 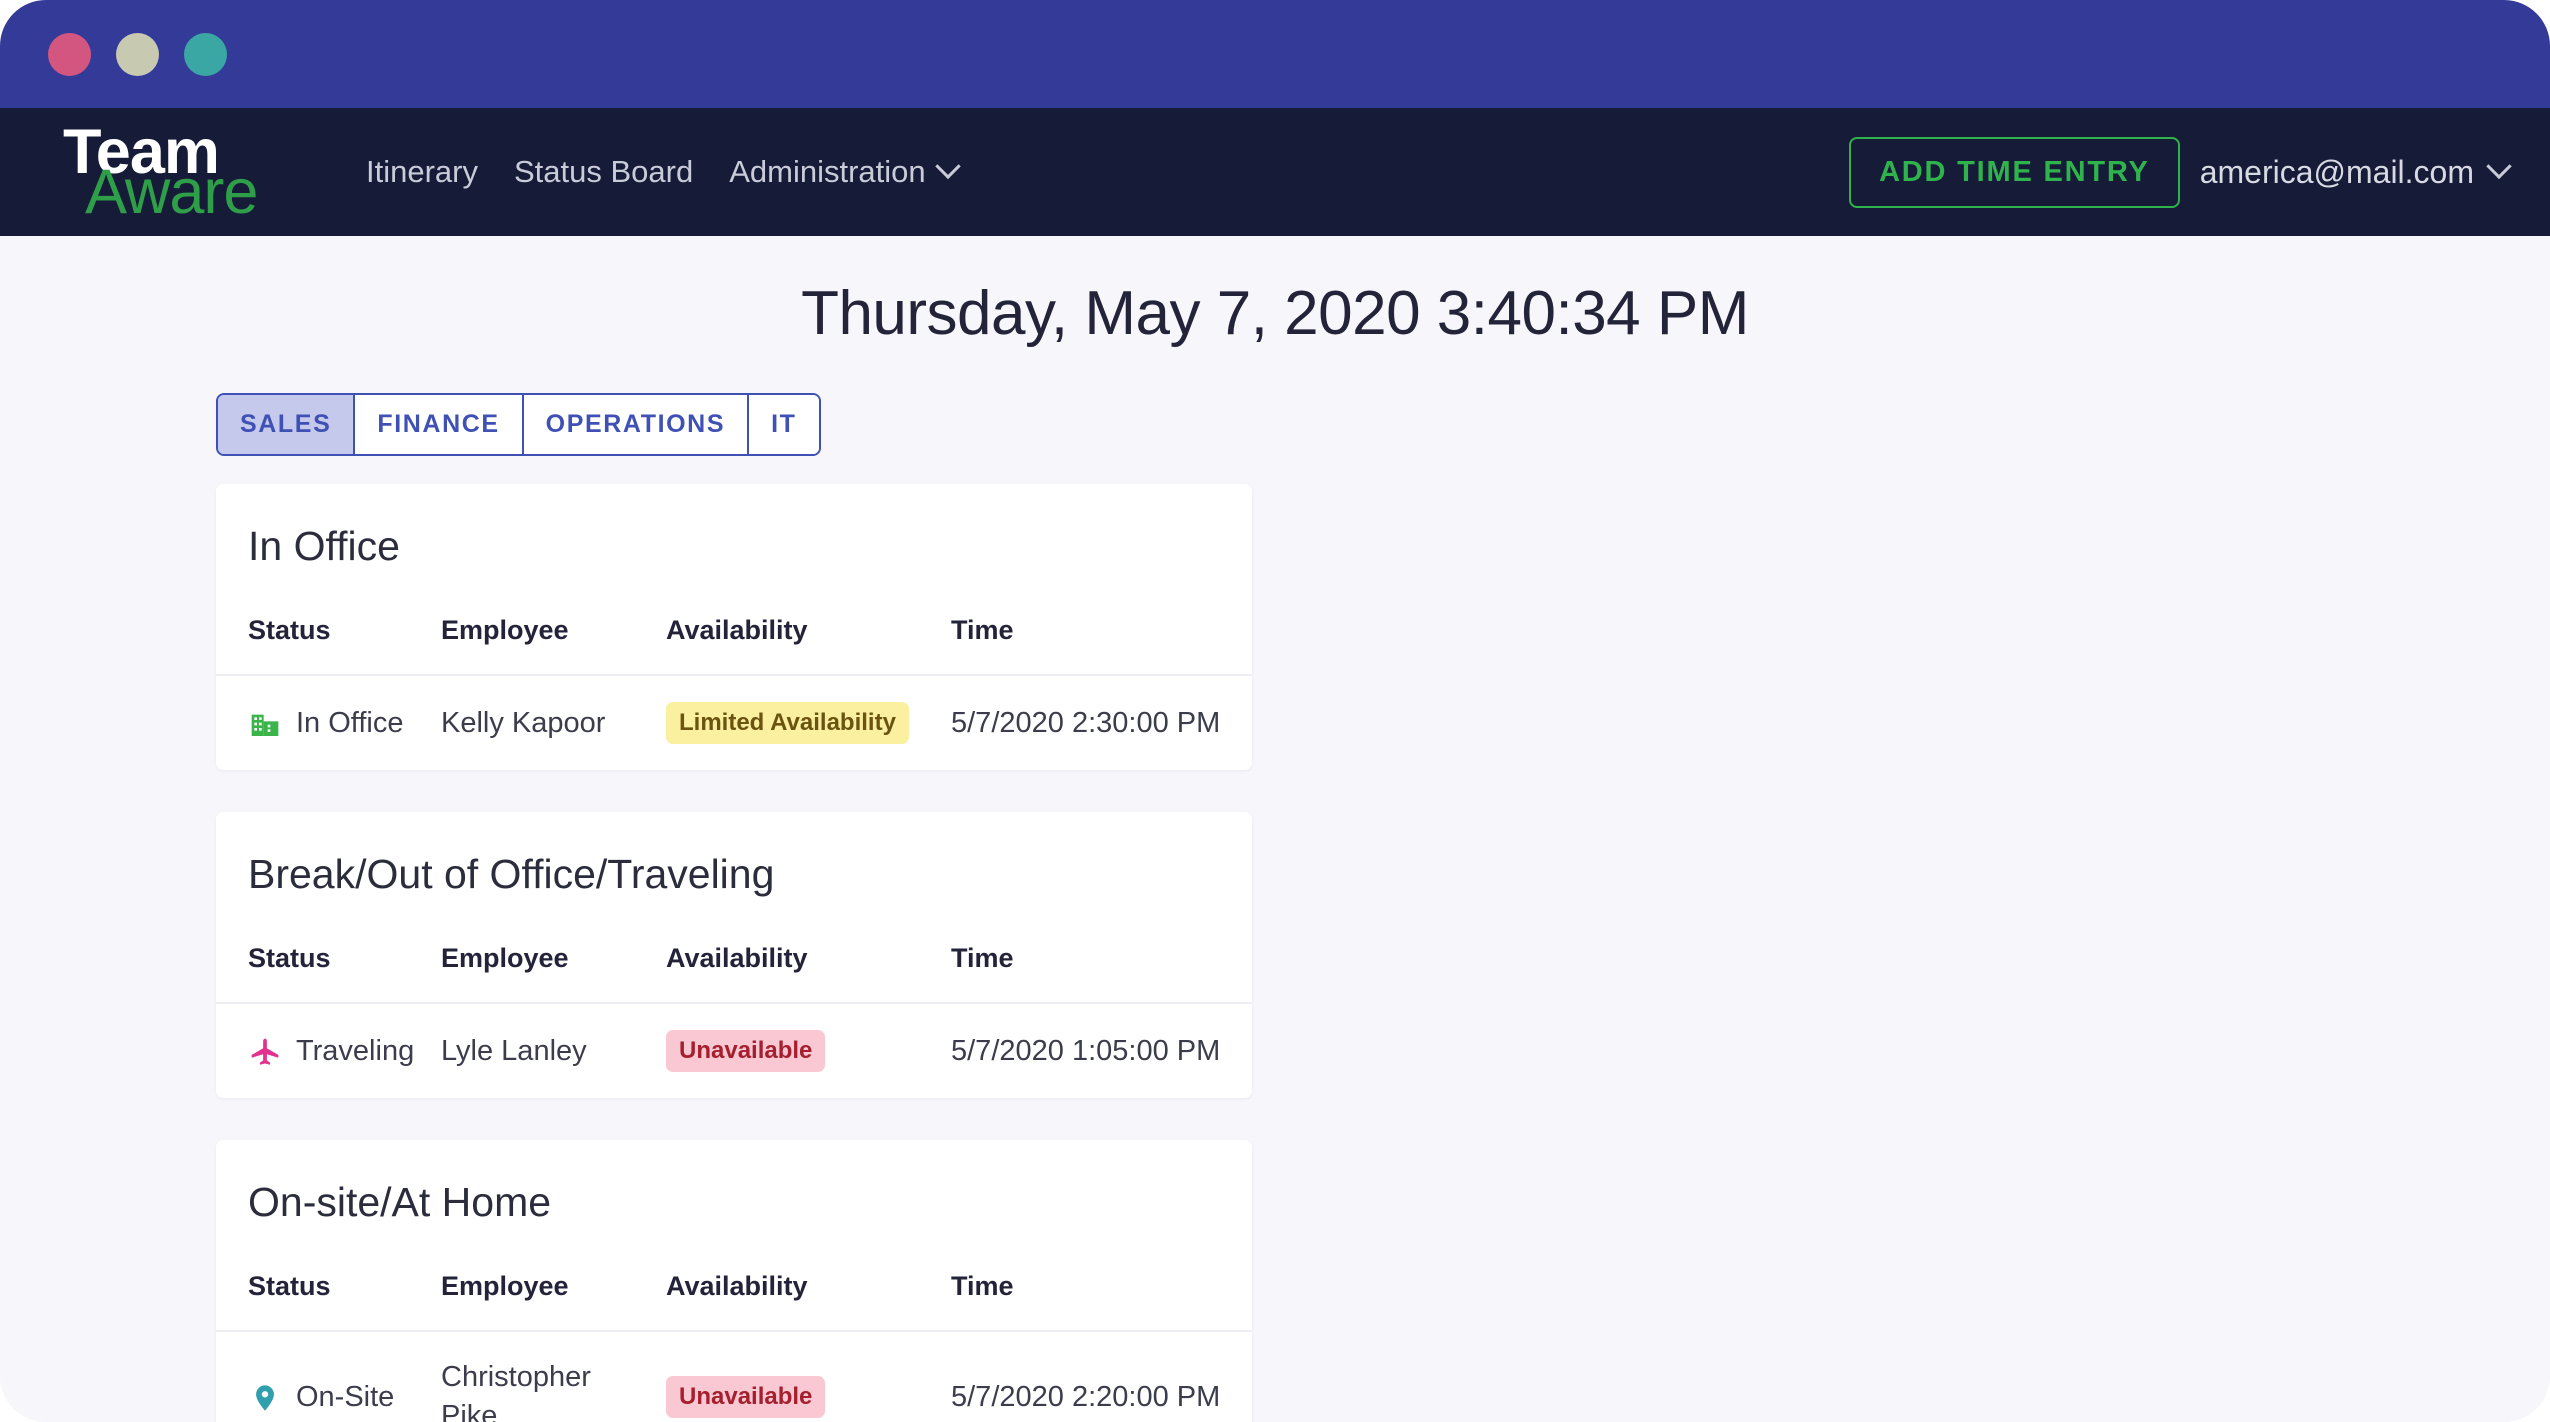 What do you see at coordinates (511, 874) in the screenshot?
I see `card-title: Break/Out of Office/Traveling` at bounding box center [511, 874].